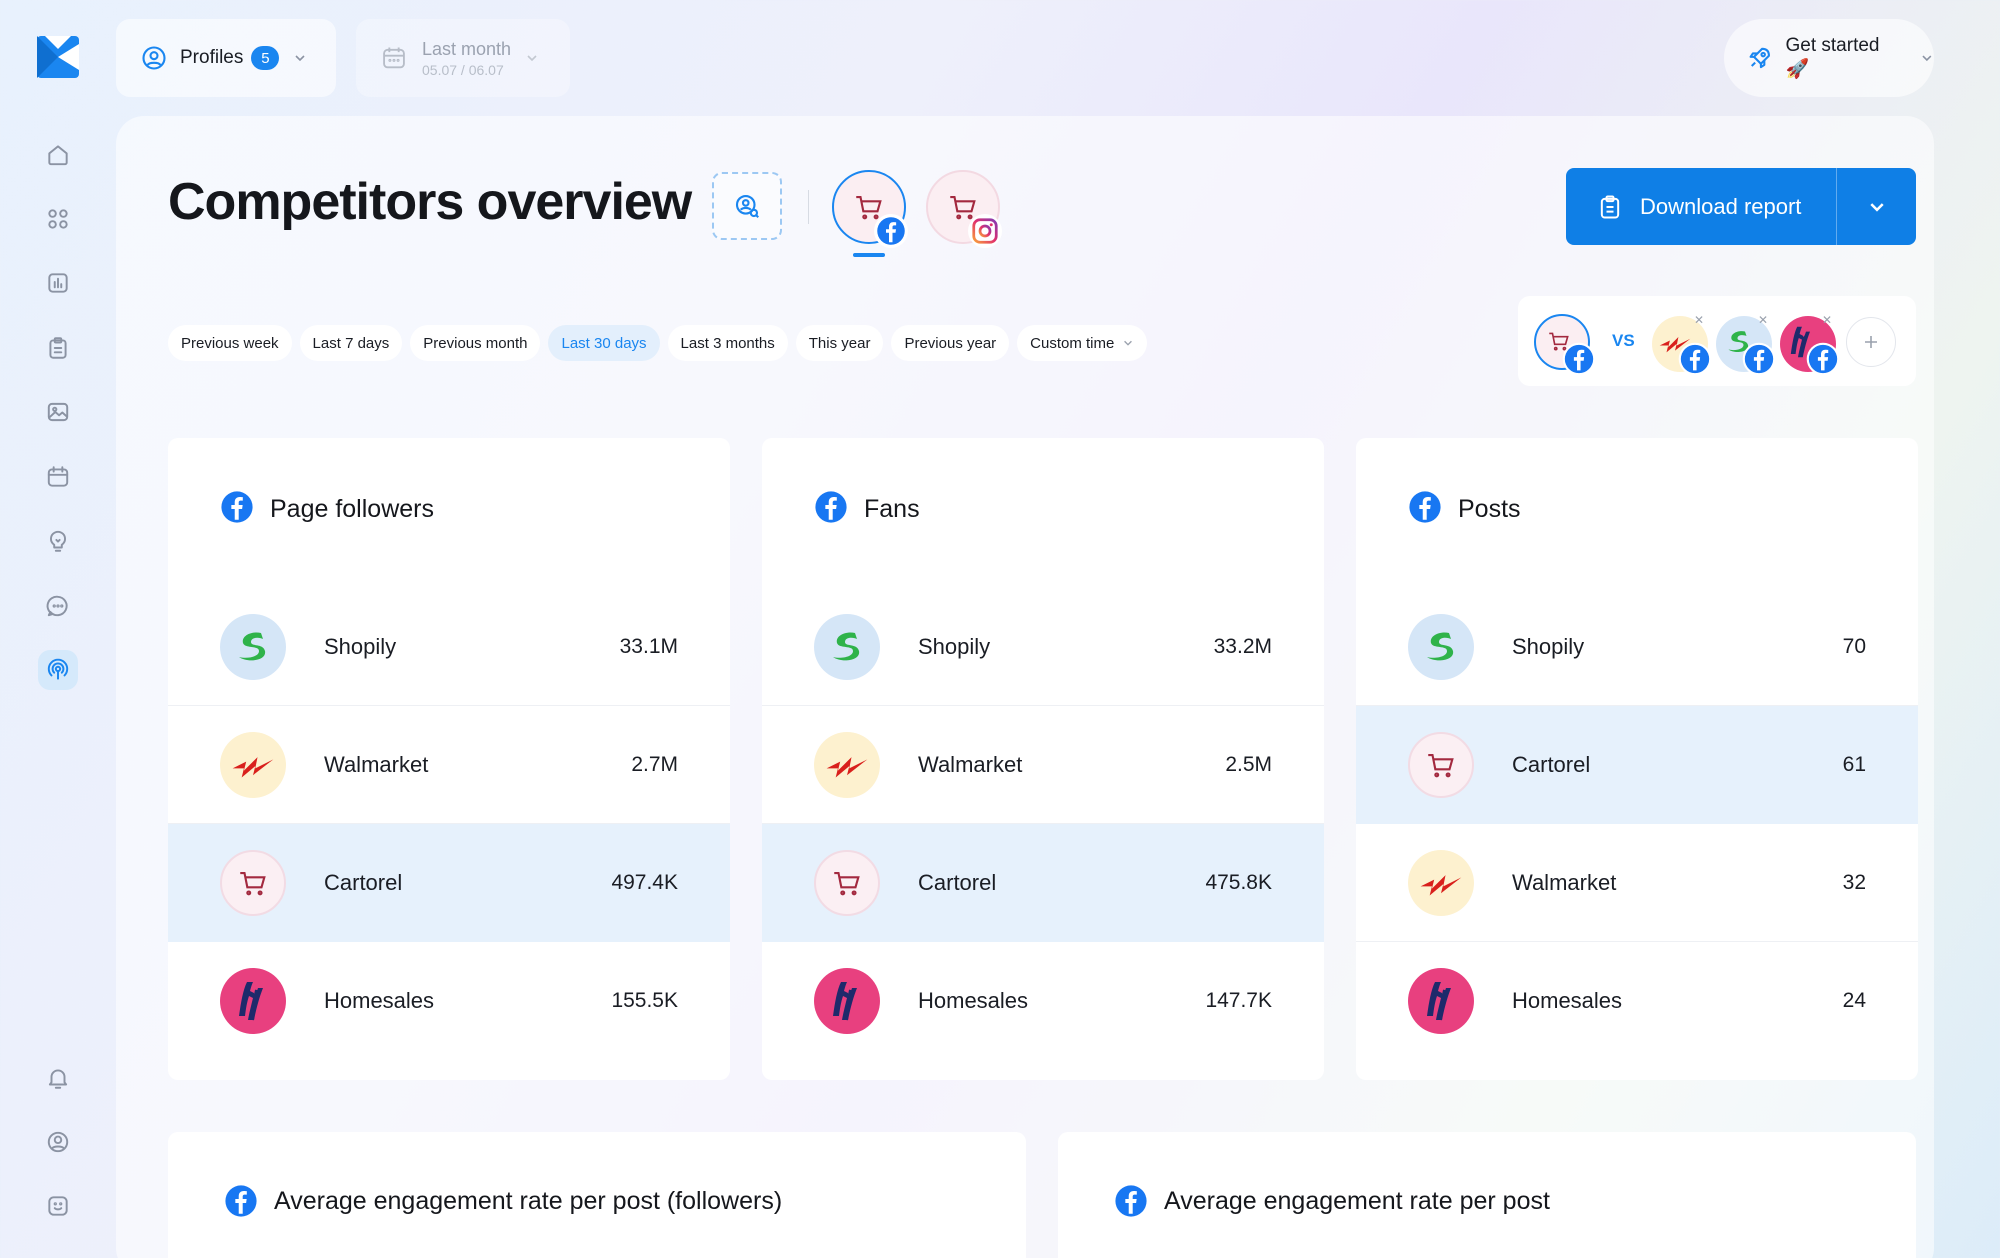 This screenshot has width=2000, height=1258. What do you see at coordinates (449, 1001) in the screenshot?
I see `competitor-row: Homesales 155.5K` at bounding box center [449, 1001].